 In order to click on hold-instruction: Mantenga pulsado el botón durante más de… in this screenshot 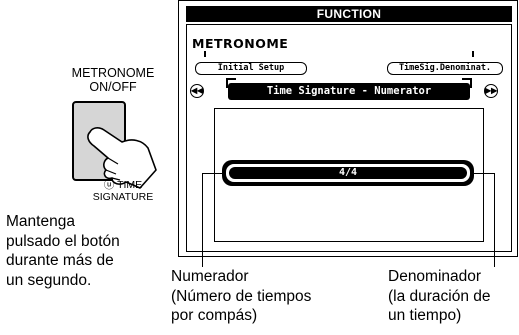, I will do `click(91, 251)`.